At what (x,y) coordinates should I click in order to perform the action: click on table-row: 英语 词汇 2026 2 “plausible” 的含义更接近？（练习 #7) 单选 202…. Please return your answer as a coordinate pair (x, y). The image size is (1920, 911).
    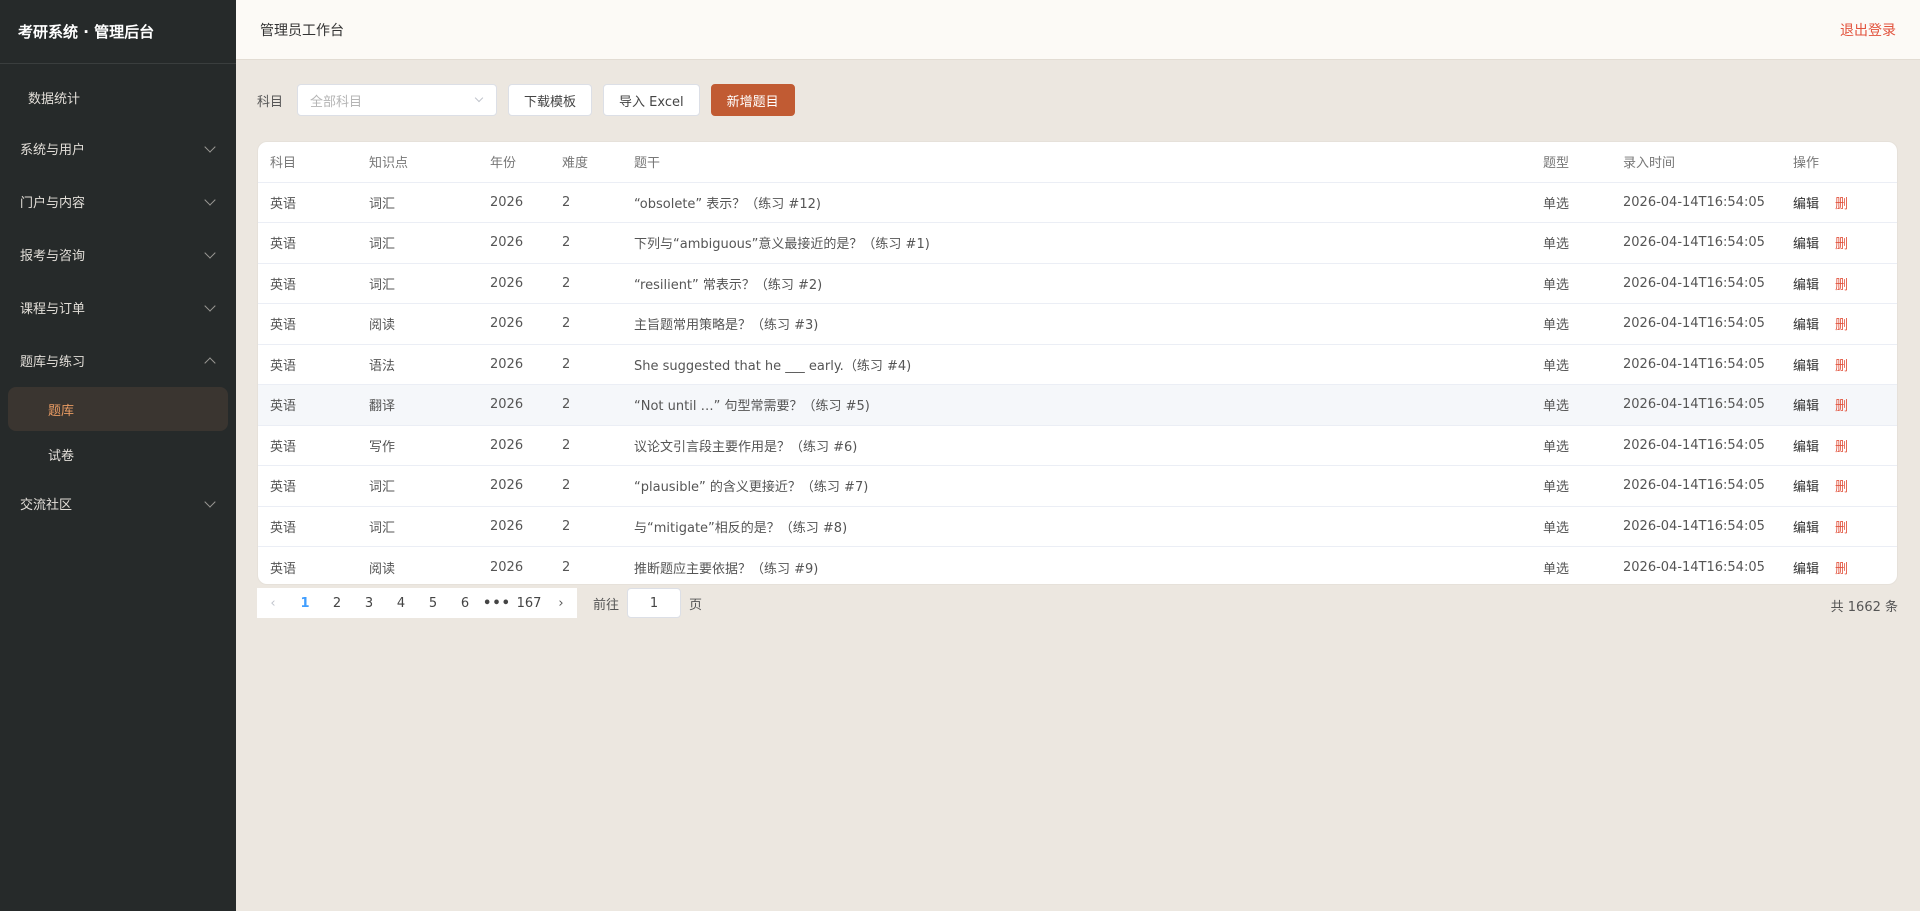
    Looking at the image, I should click on (1077, 486).